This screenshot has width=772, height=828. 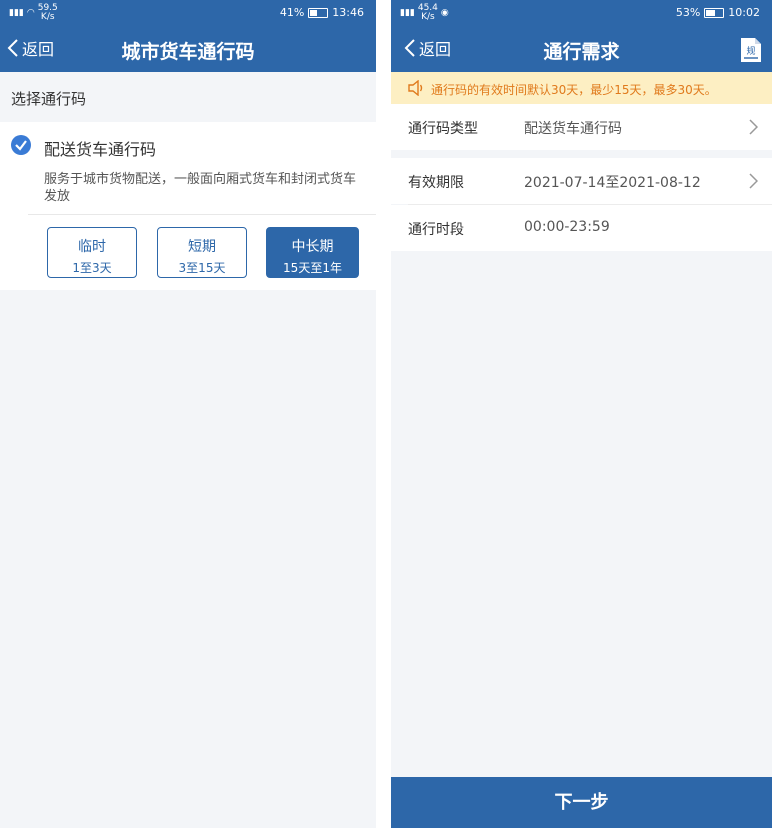 What do you see at coordinates (348, 12) in the screenshot?
I see `clock: 13:46` at bounding box center [348, 12].